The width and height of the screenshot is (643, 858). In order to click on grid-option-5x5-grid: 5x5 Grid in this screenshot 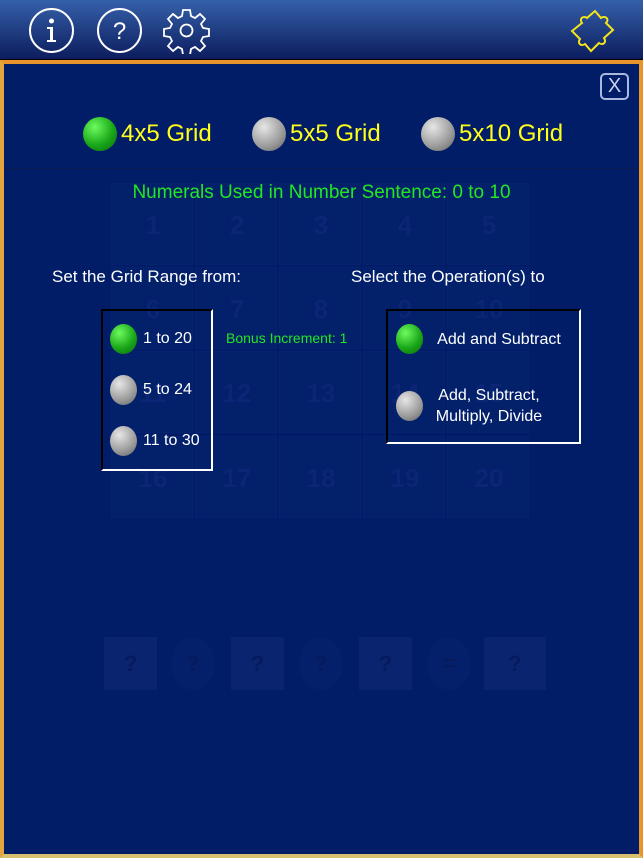, I will do `click(316, 134)`.